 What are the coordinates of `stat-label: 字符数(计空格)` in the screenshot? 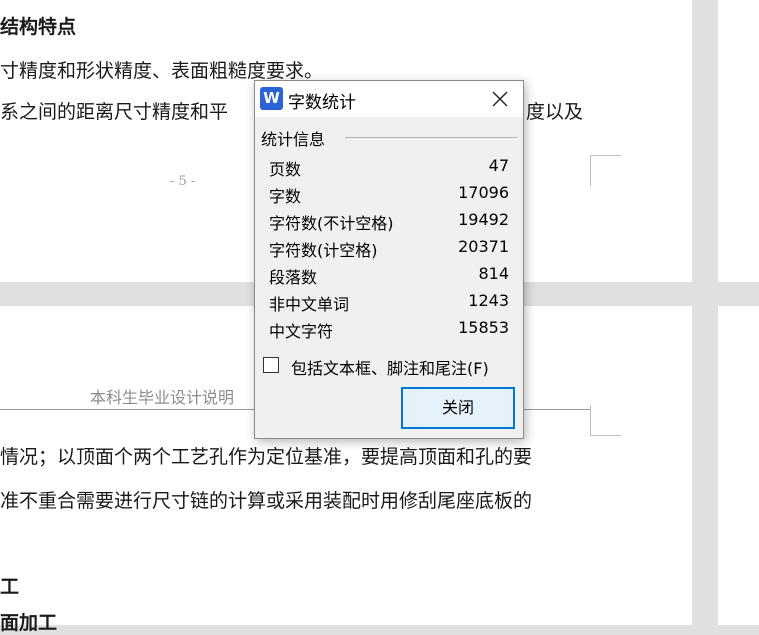 It's located at (323, 250).